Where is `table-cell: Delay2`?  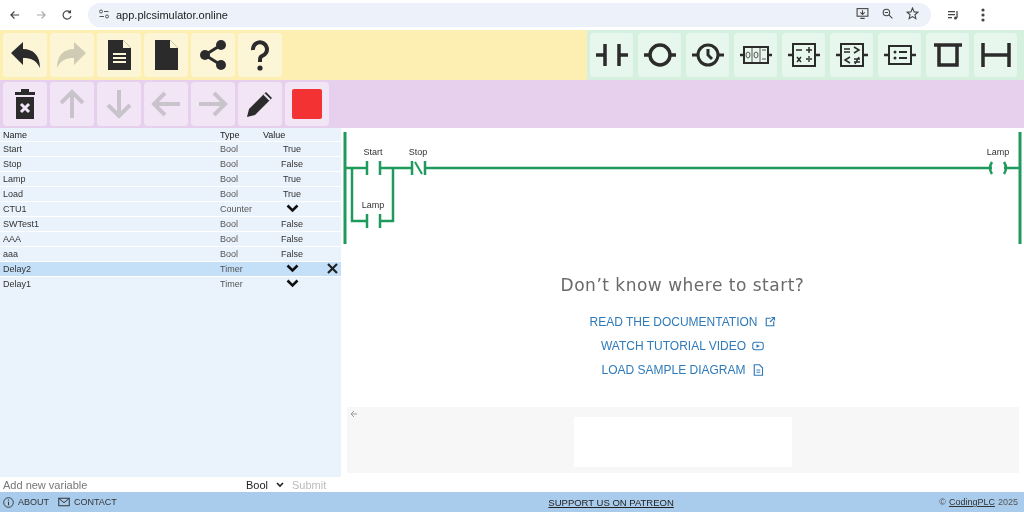
table-cell: Delay2 is located at coordinates (108, 269).